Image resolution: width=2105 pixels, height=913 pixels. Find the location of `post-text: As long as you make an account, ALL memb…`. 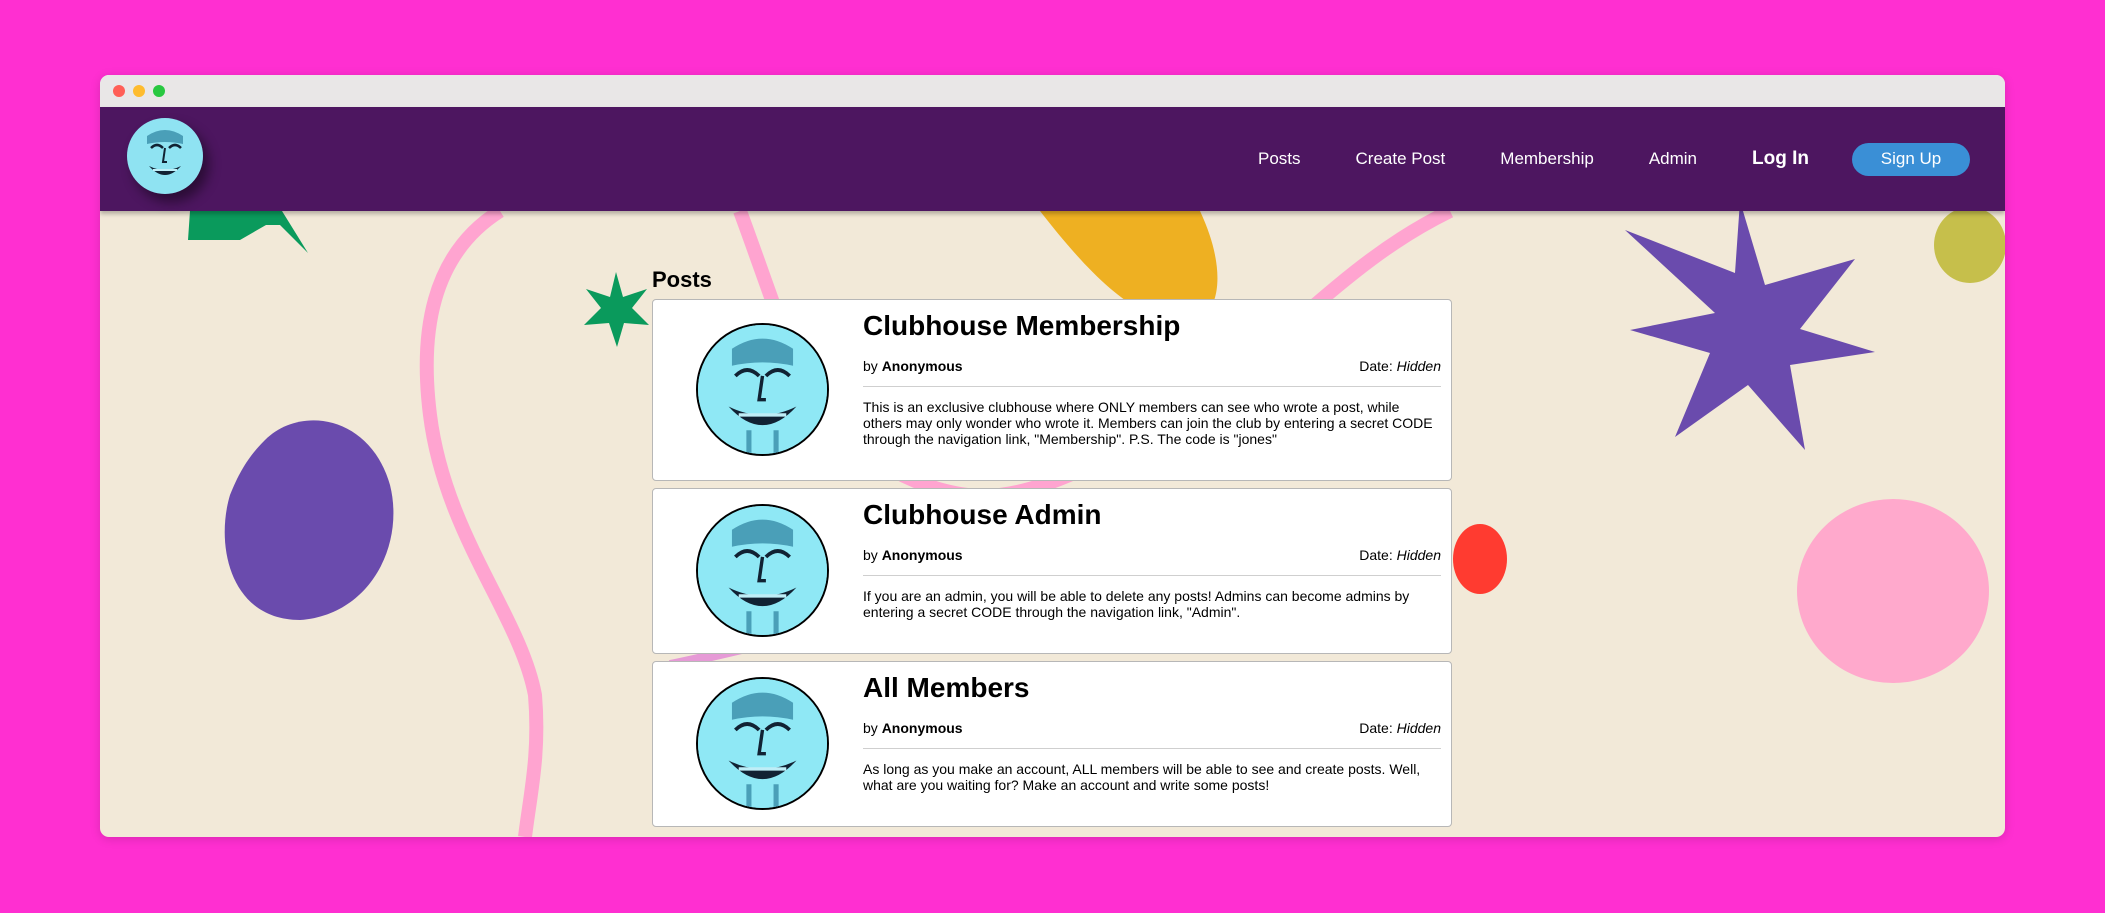

post-text: As long as you make an account, ALL memb… is located at coordinates (1142, 777).